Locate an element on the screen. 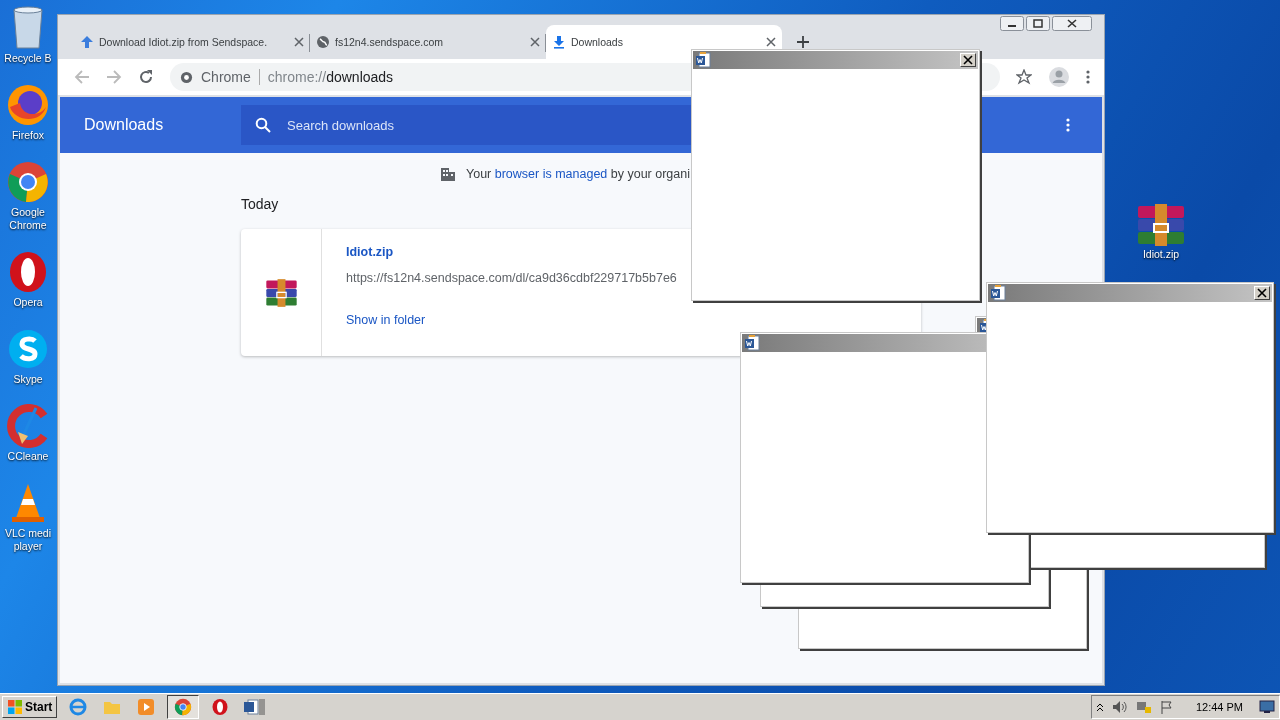 The width and height of the screenshot is (1280, 720). browser-tab: fs12n4.sendspace.com is located at coordinates (428, 42).